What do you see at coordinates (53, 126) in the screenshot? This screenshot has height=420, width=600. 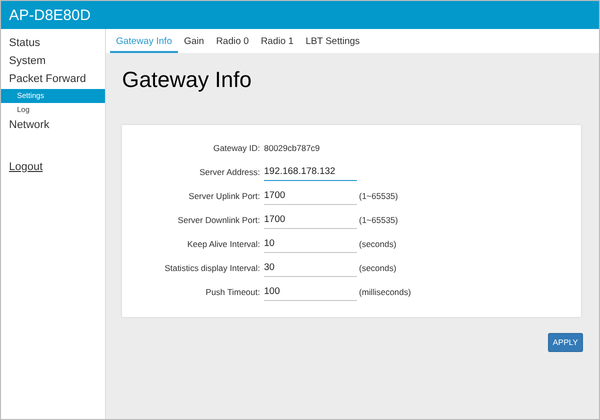 I see `nav-item: Network` at bounding box center [53, 126].